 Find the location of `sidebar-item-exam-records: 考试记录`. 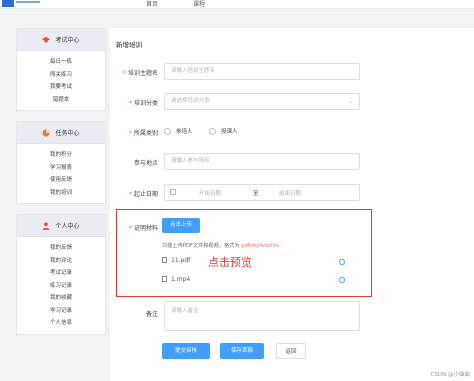

sidebar-item-exam-records: 考试记录 is located at coordinates (61, 273).